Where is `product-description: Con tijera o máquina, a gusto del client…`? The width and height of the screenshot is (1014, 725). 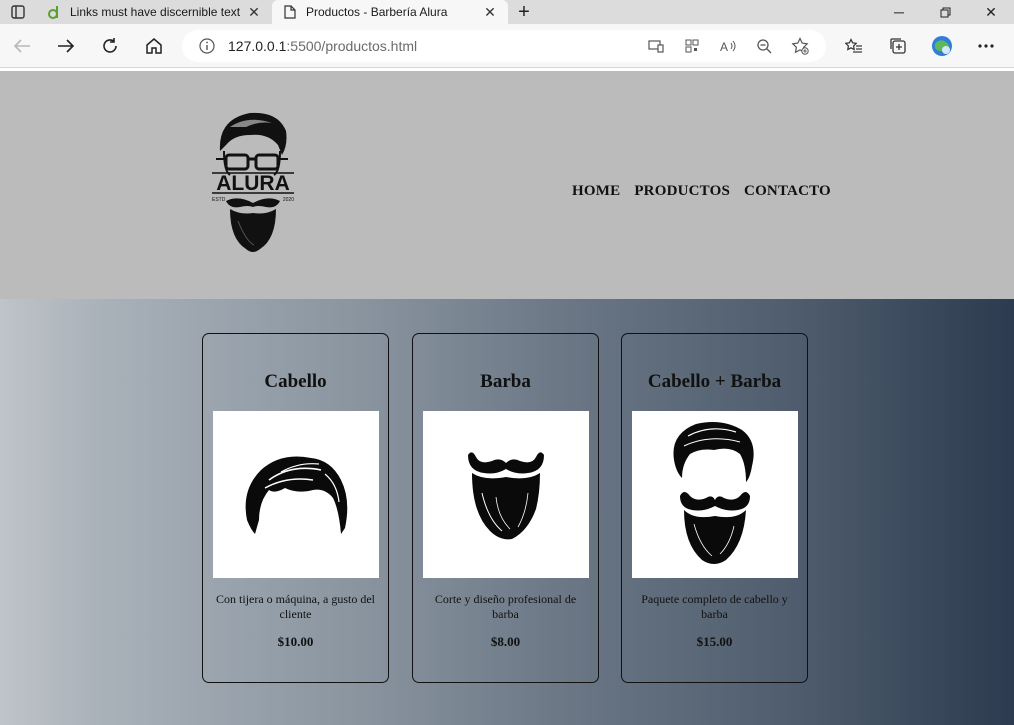 product-description: Con tijera o máquina, a gusto del client… is located at coordinates (295, 606).